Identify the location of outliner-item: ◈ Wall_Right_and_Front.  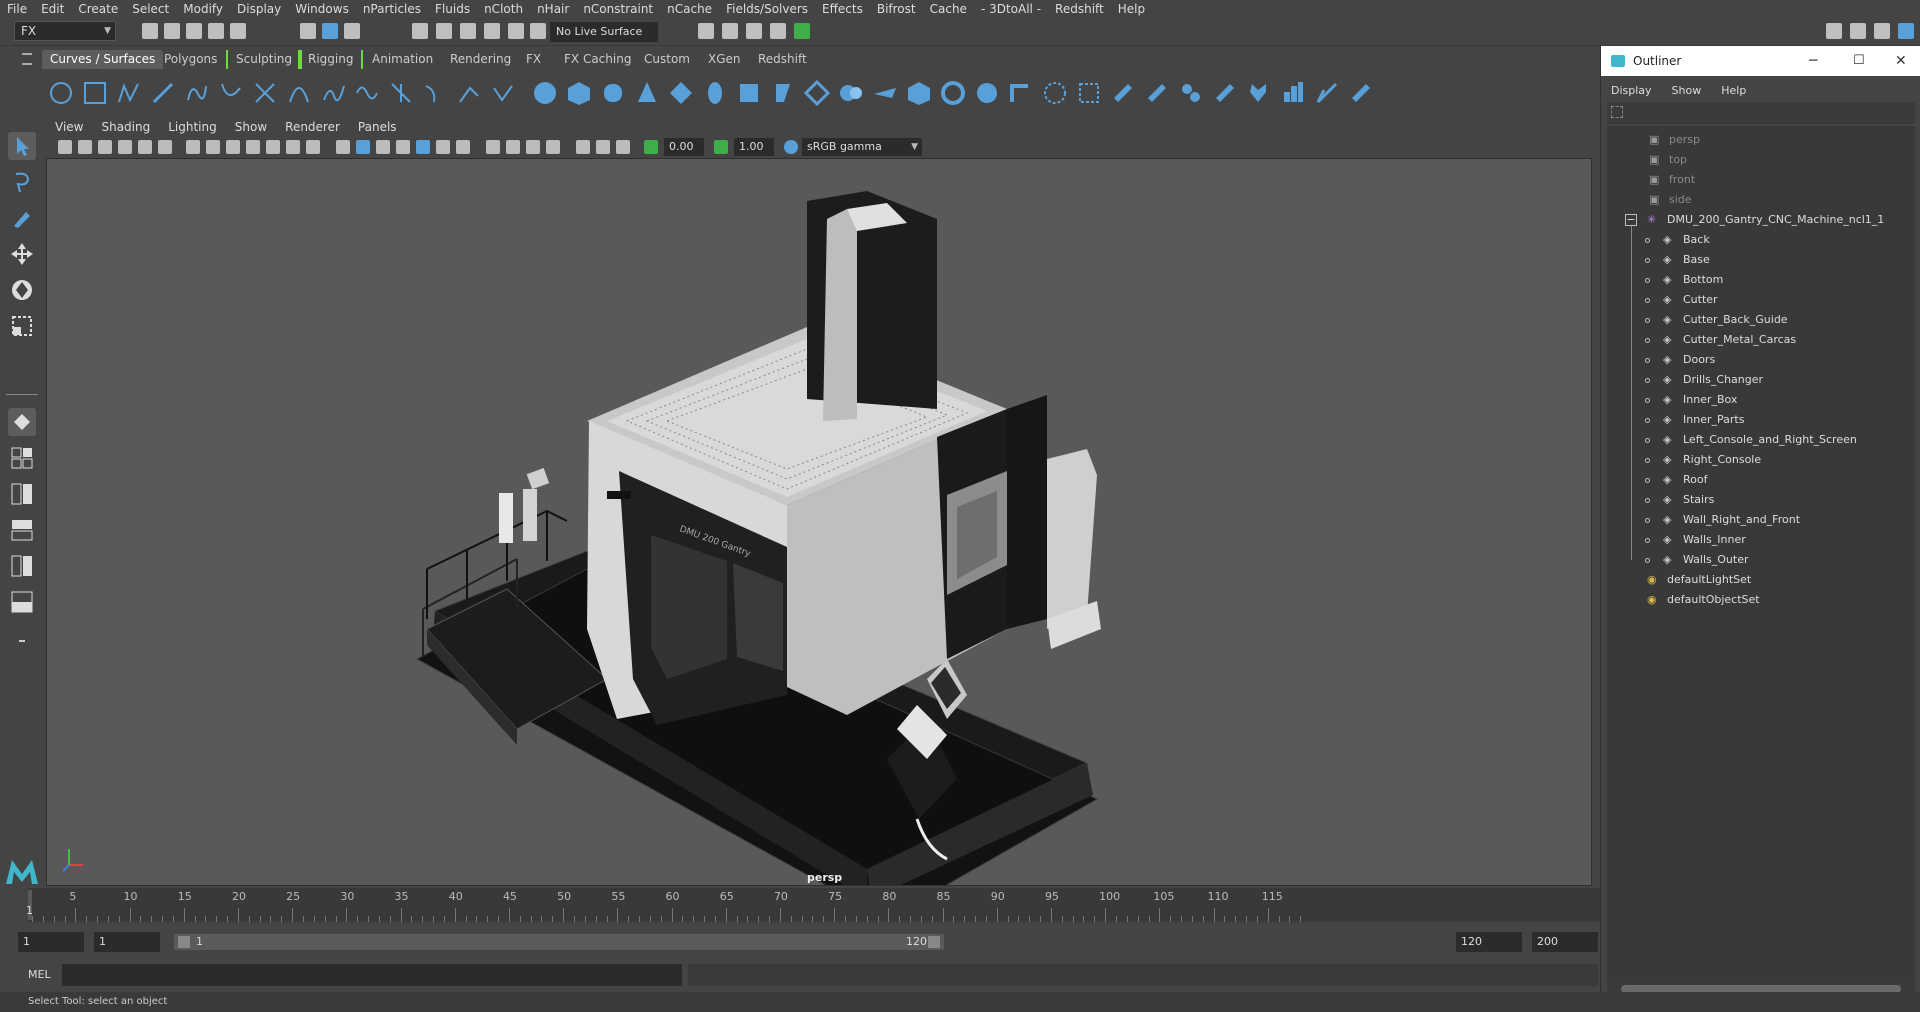
(1761, 520).